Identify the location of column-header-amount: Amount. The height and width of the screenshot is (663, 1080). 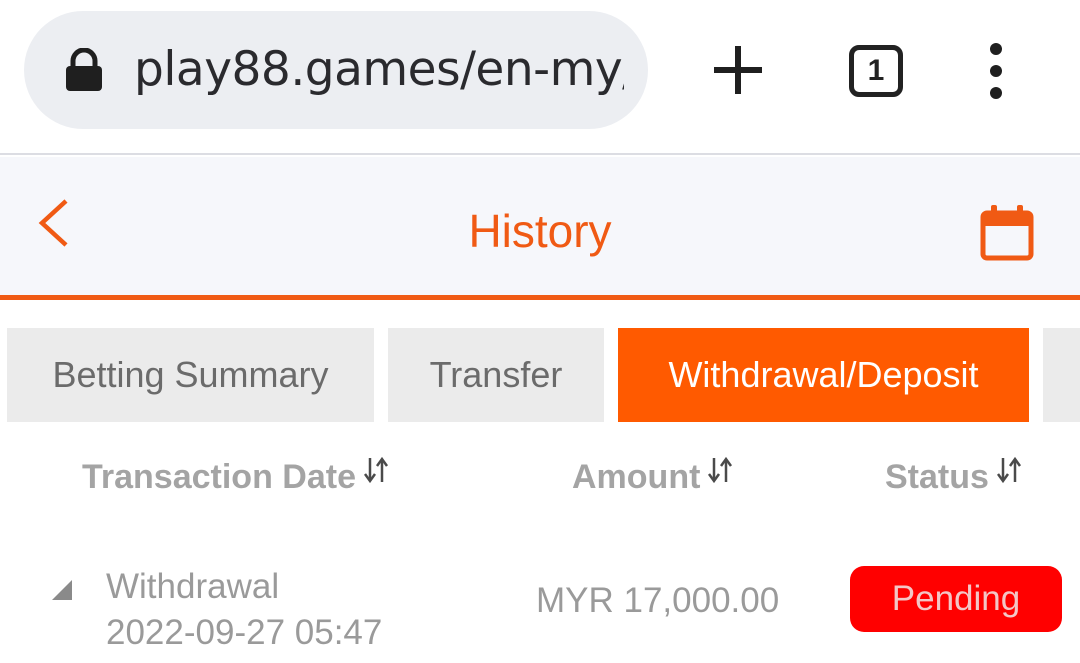
(653, 477).